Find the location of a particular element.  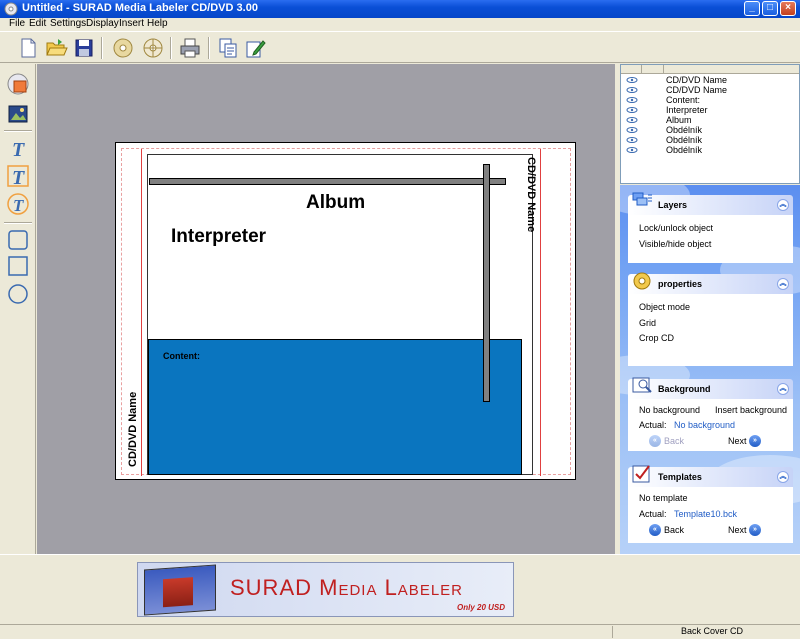

insert-background-link: Insert background is located at coordinates (751, 410).